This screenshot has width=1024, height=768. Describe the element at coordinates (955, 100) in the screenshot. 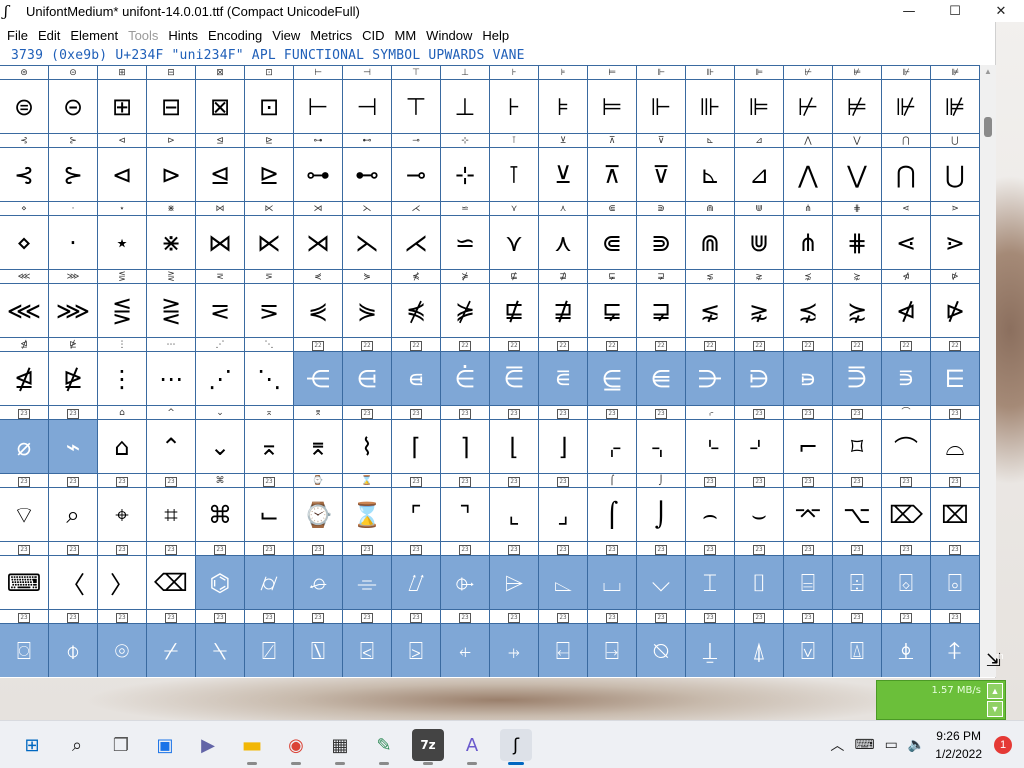

I see `glyph-cell: ⊯ ⊯` at that location.